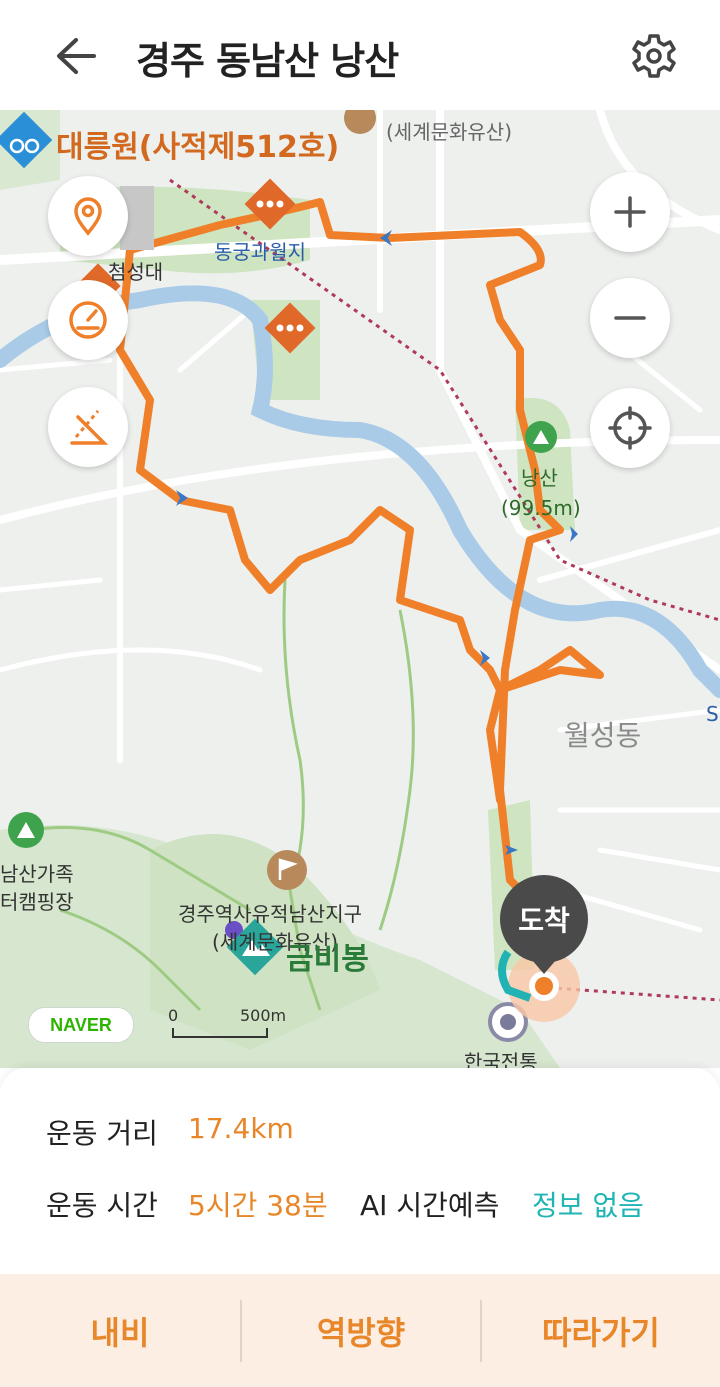  Describe the element at coordinates (241, 1128) in the screenshot. I see `distance-value: 17.4km` at that location.